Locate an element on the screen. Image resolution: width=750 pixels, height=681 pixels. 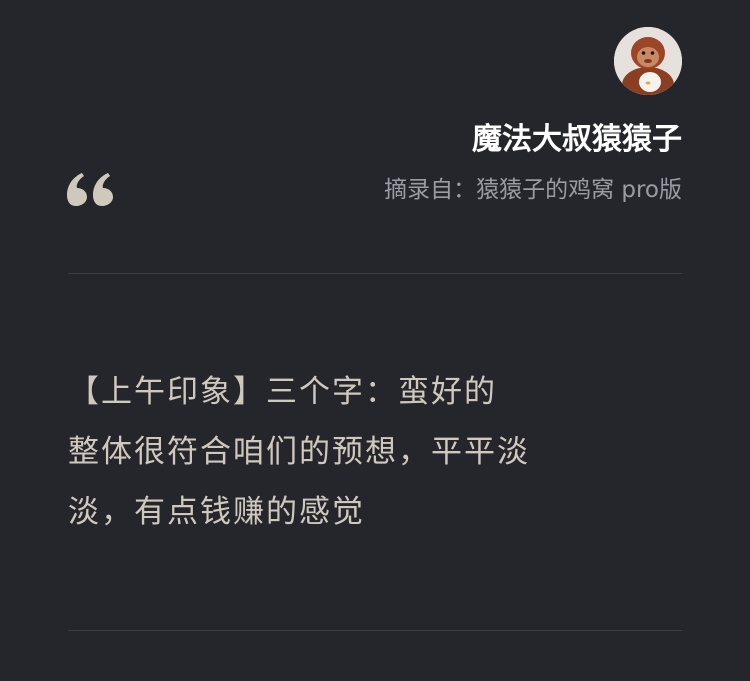
source-attribution: 摘录自：猿猿子的鸡窝 pro版 is located at coordinates (533, 190).